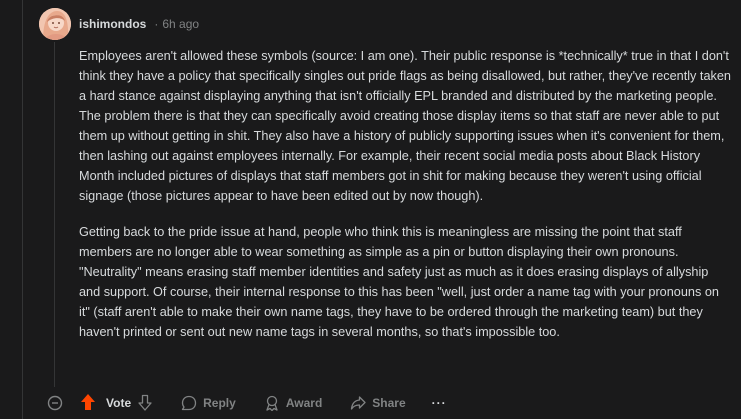  What do you see at coordinates (389, 403) in the screenshot?
I see `share-label: Share` at bounding box center [389, 403].